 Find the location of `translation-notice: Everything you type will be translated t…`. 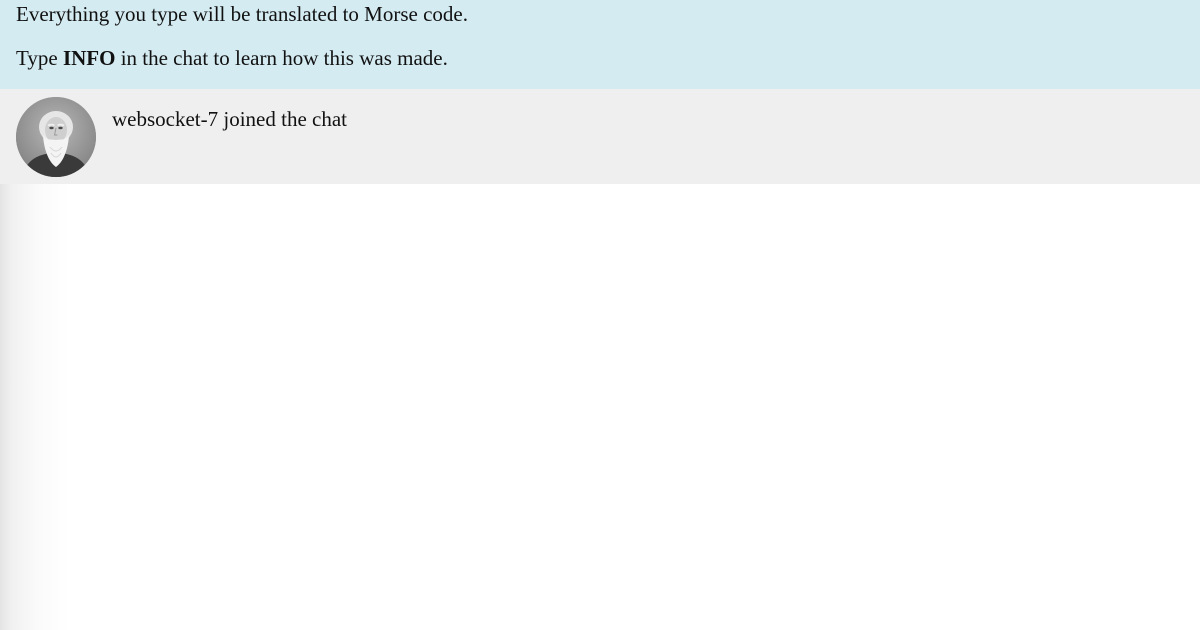

translation-notice: Everything you type will be translated t… is located at coordinates (242, 14).